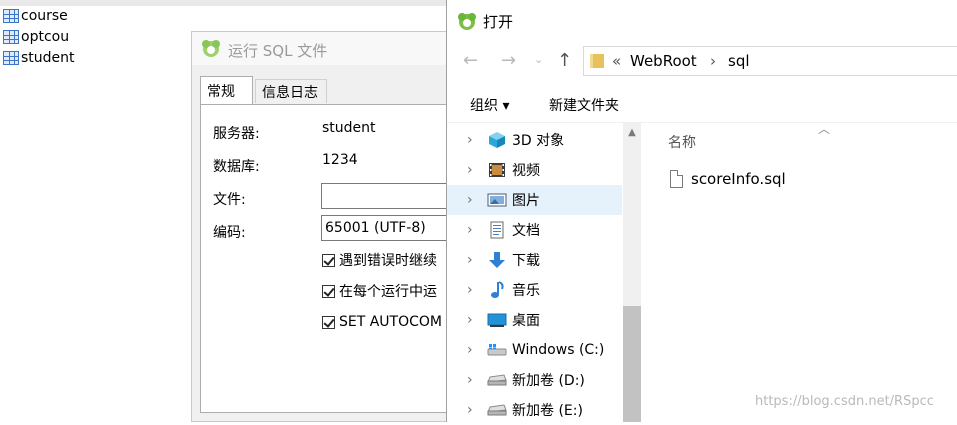  I want to click on folder-icon, so click(597, 61).